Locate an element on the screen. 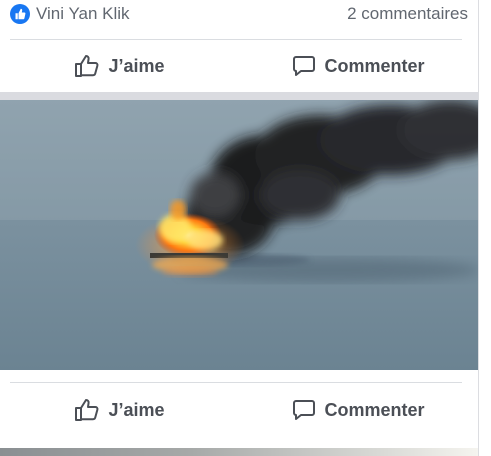  reaction-summary: Vini Yan Klik is located at coordinates (70, 14).